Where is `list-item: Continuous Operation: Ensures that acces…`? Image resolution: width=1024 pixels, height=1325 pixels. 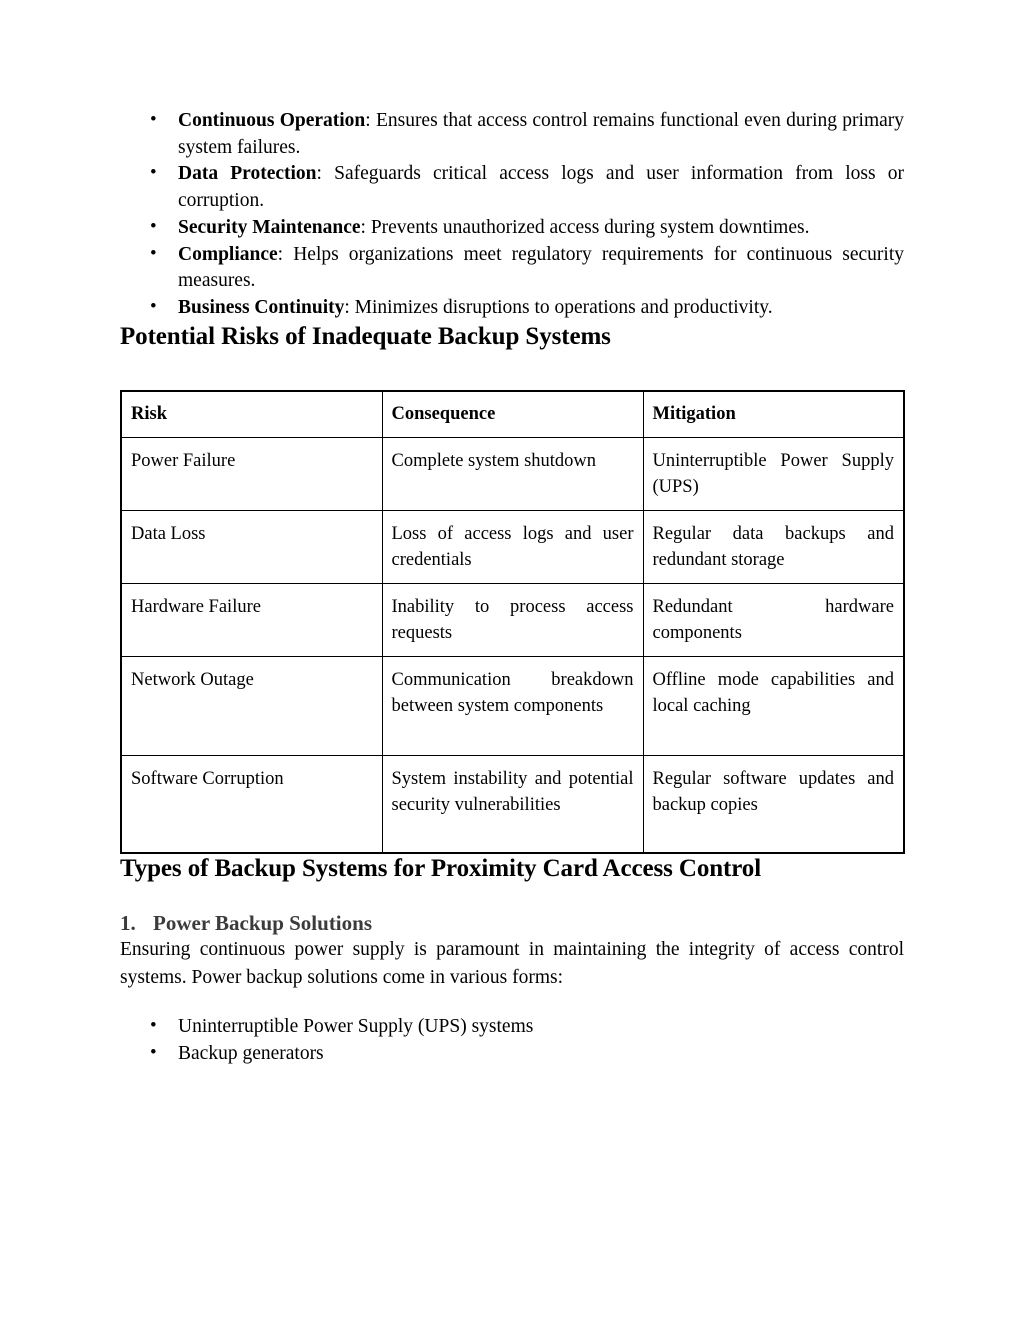
list-item: Continuous Operation: Ensures that acces… is located at coordinates (512, 134).